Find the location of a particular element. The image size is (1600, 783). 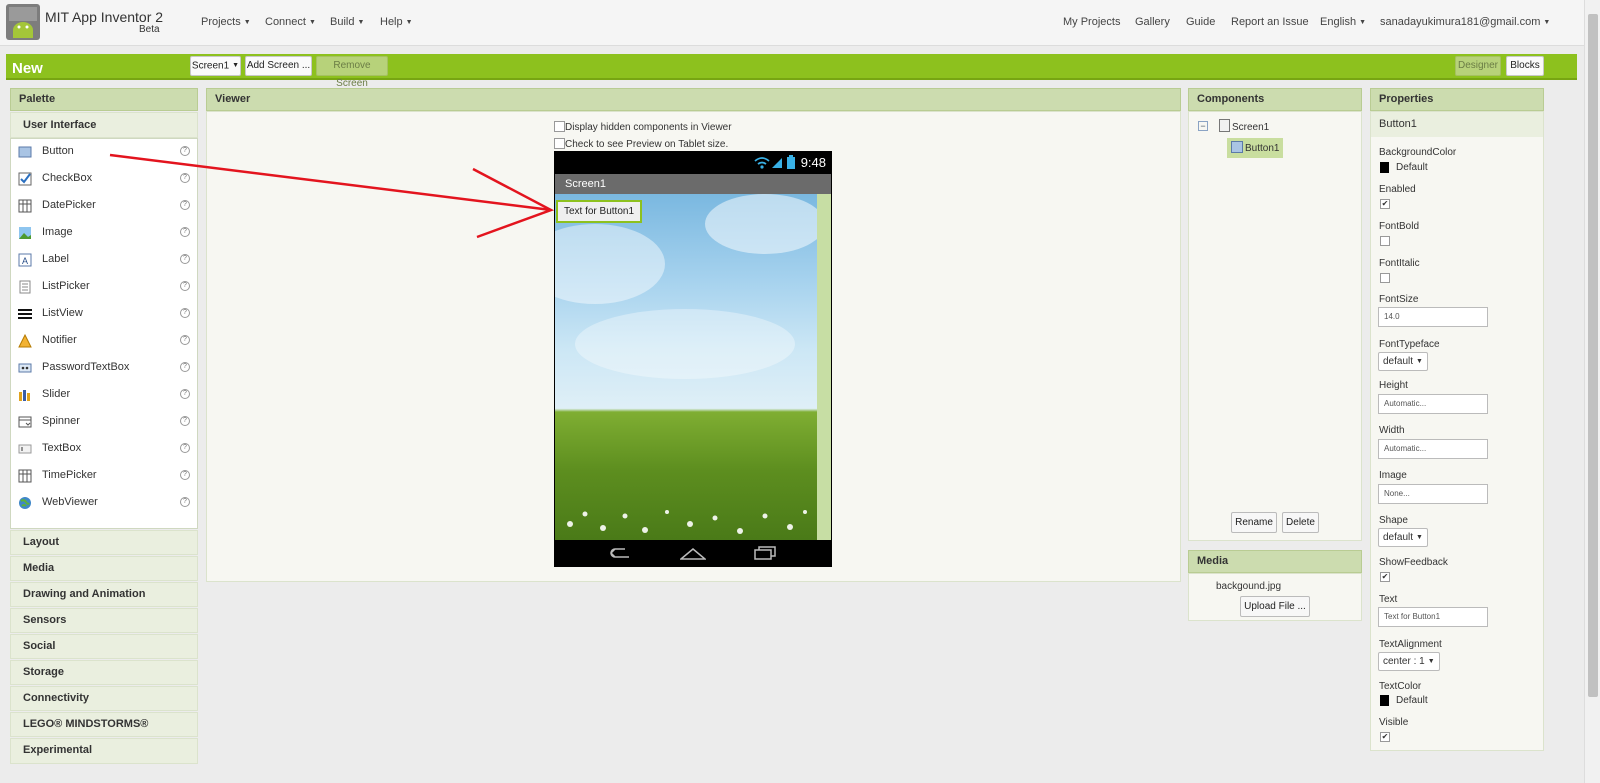

display-hidden-checkbox is located at coordinates (559, 126).